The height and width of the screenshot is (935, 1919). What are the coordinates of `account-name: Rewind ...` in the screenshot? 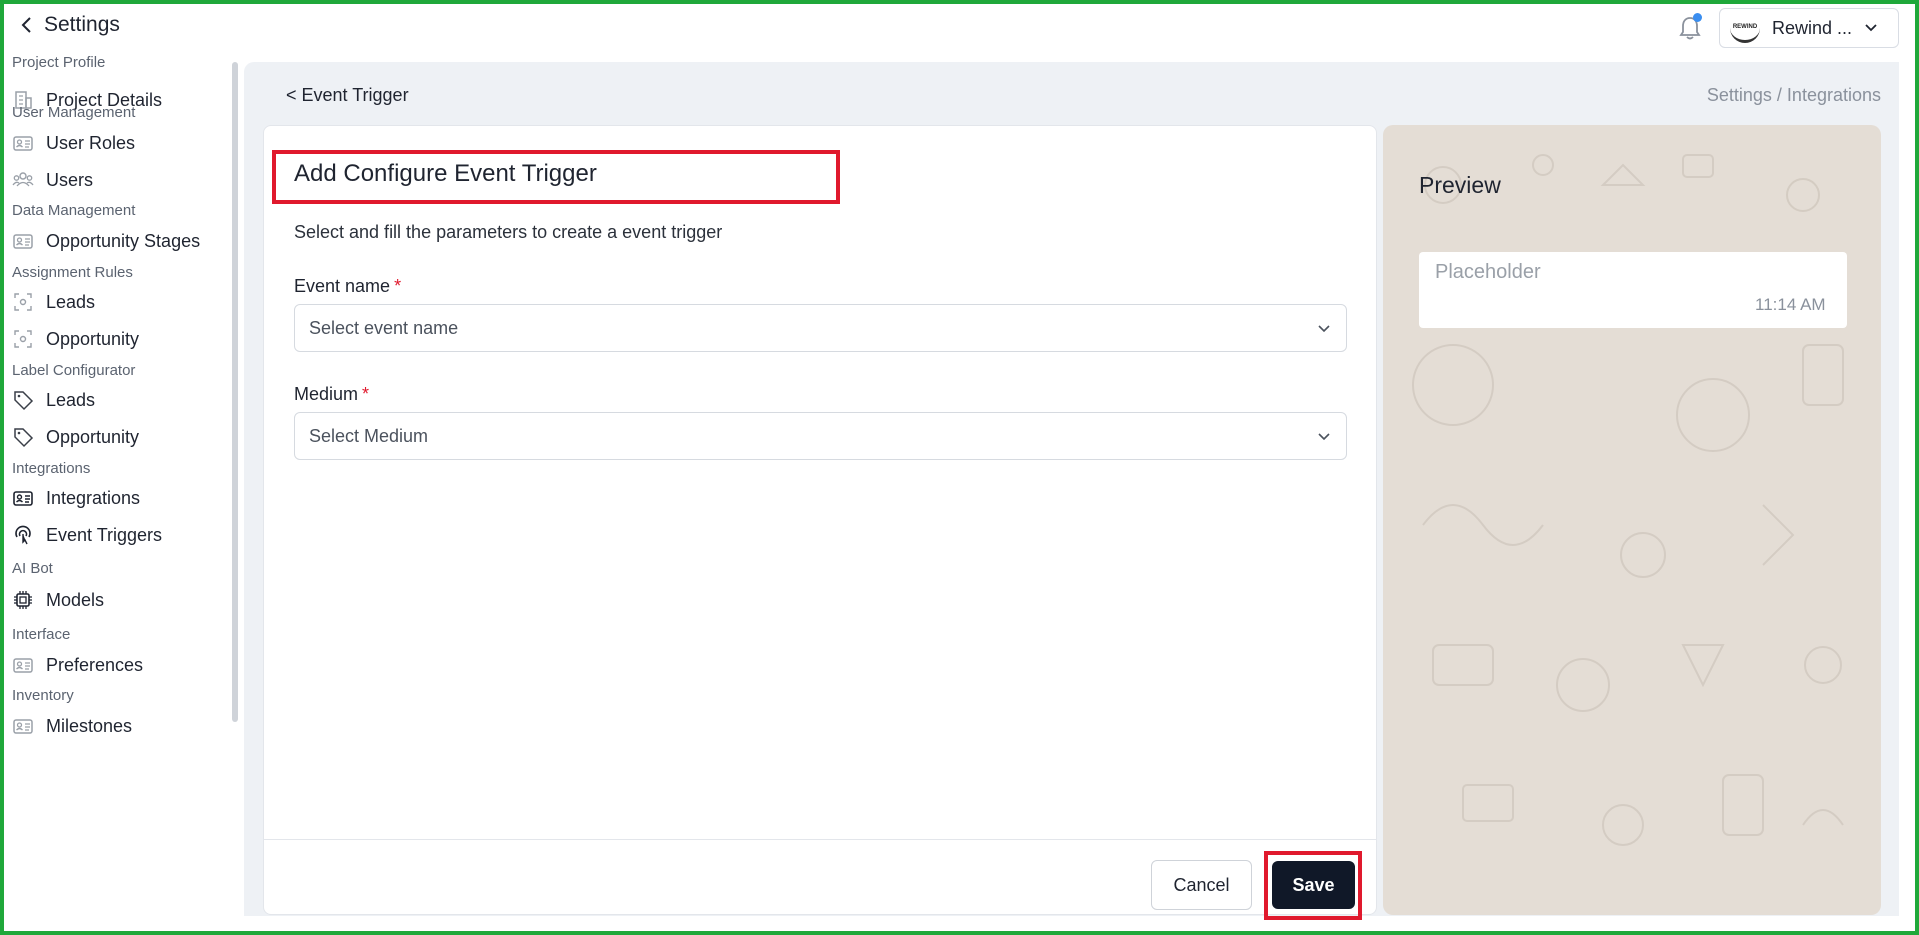 It's located at (1812, 27).